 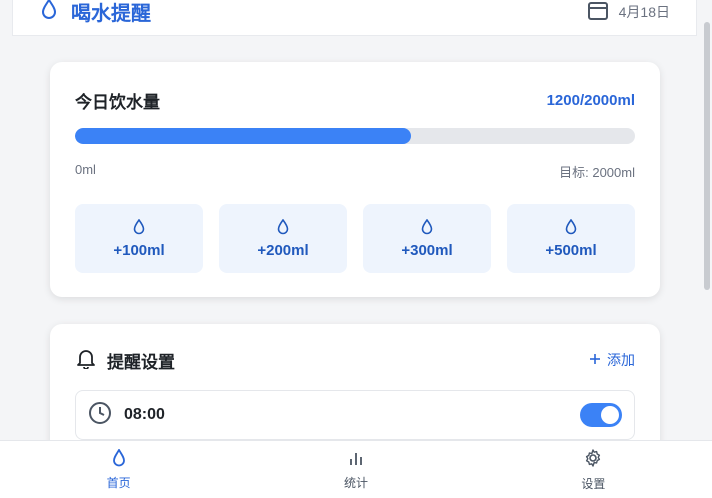 What do you see at coordinates (100, 415) in the screenshot?
I see `clock-icon` at bounding box center [100, 415].